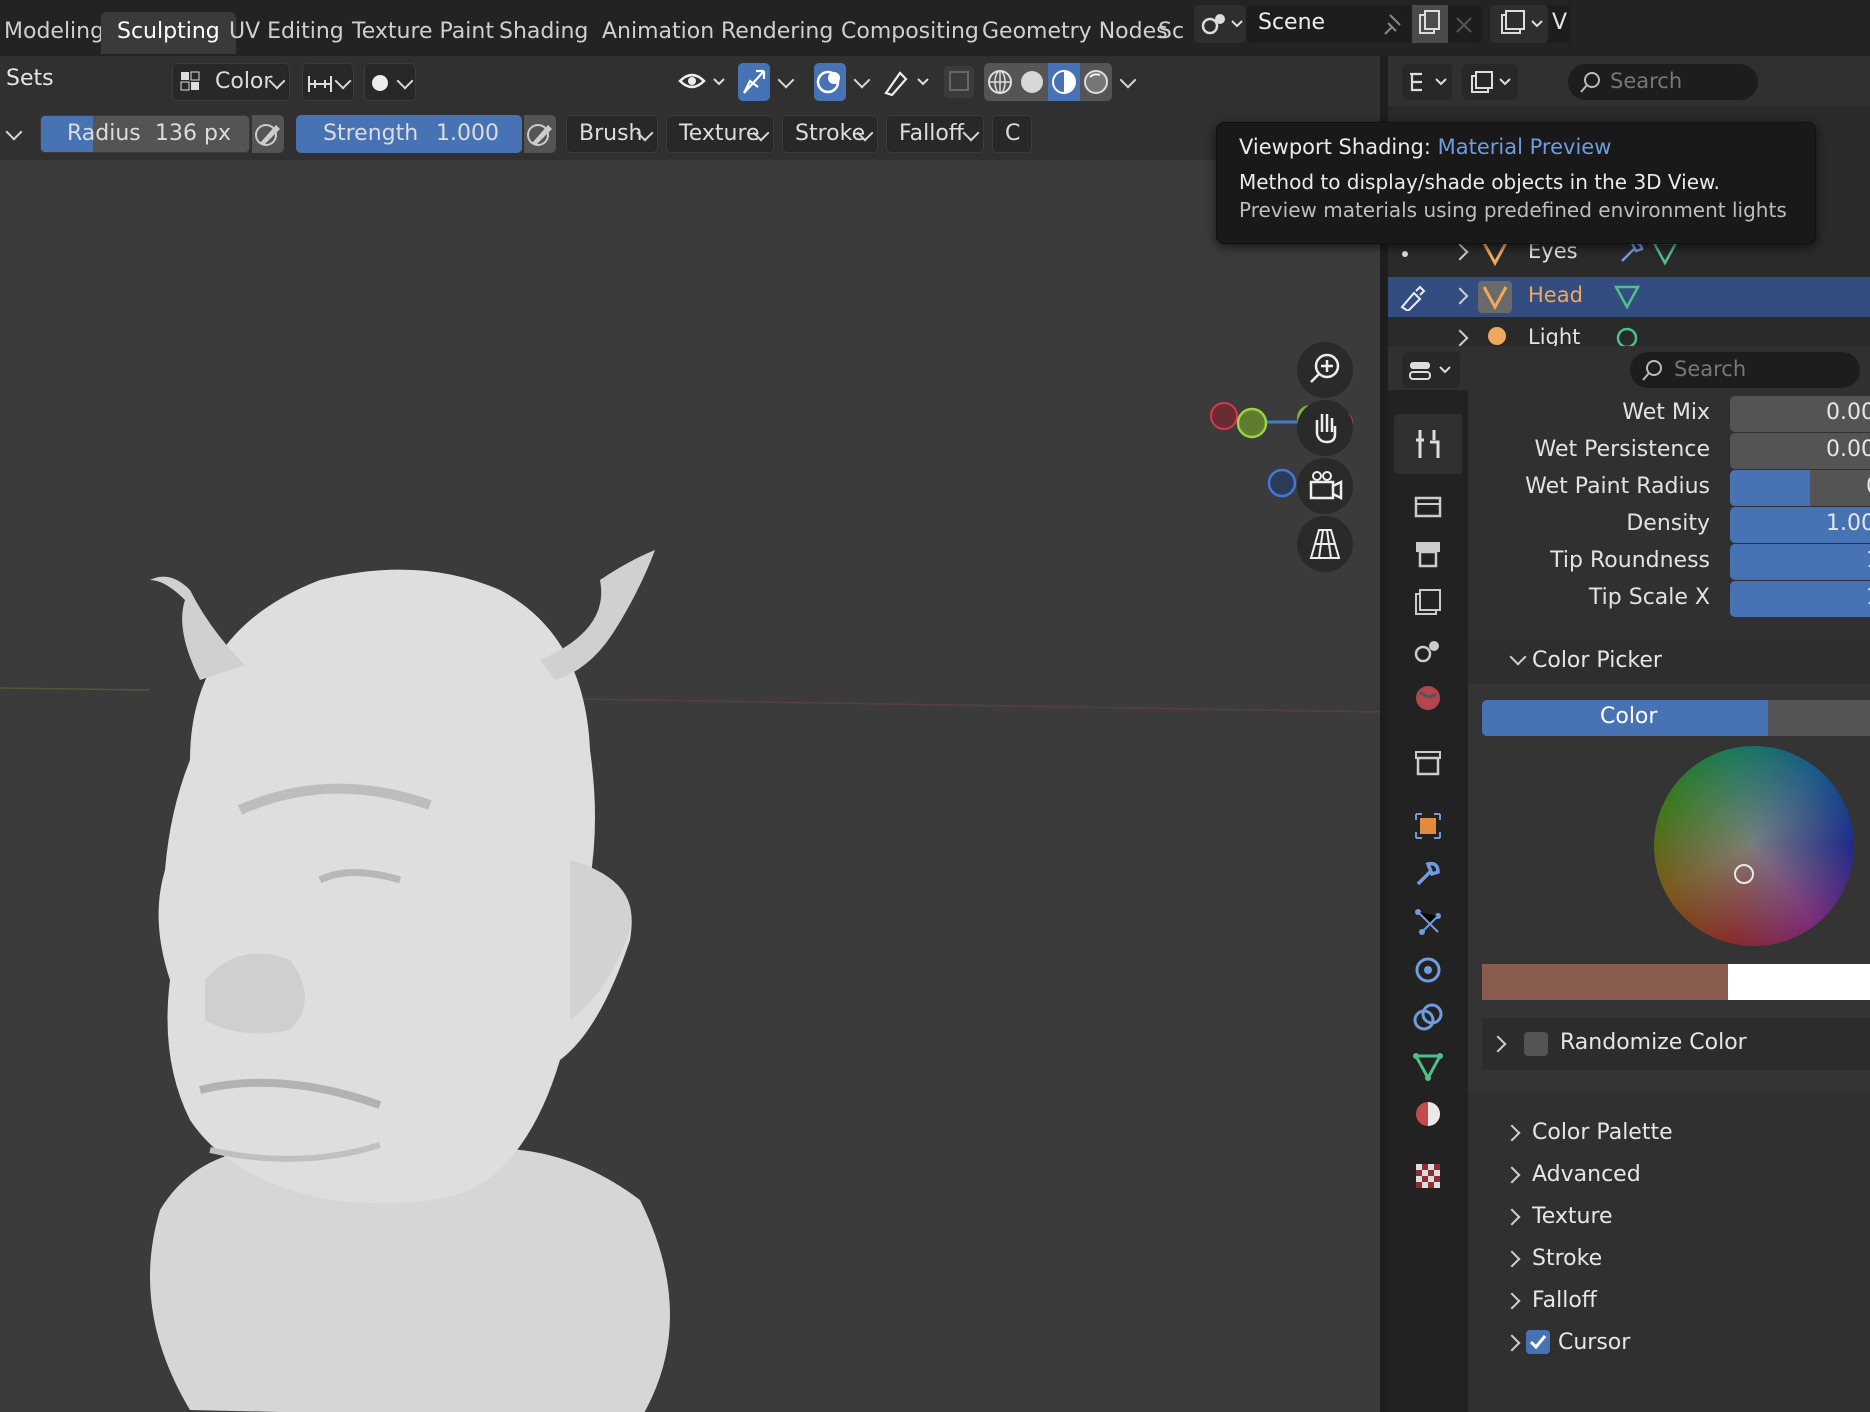 This screenshot has height=1412, width=1870. What do you see at coordinates (231, 82) in the screenshot?
I see `color-mode-dropdown: Color` at bounding box center [231, 82].